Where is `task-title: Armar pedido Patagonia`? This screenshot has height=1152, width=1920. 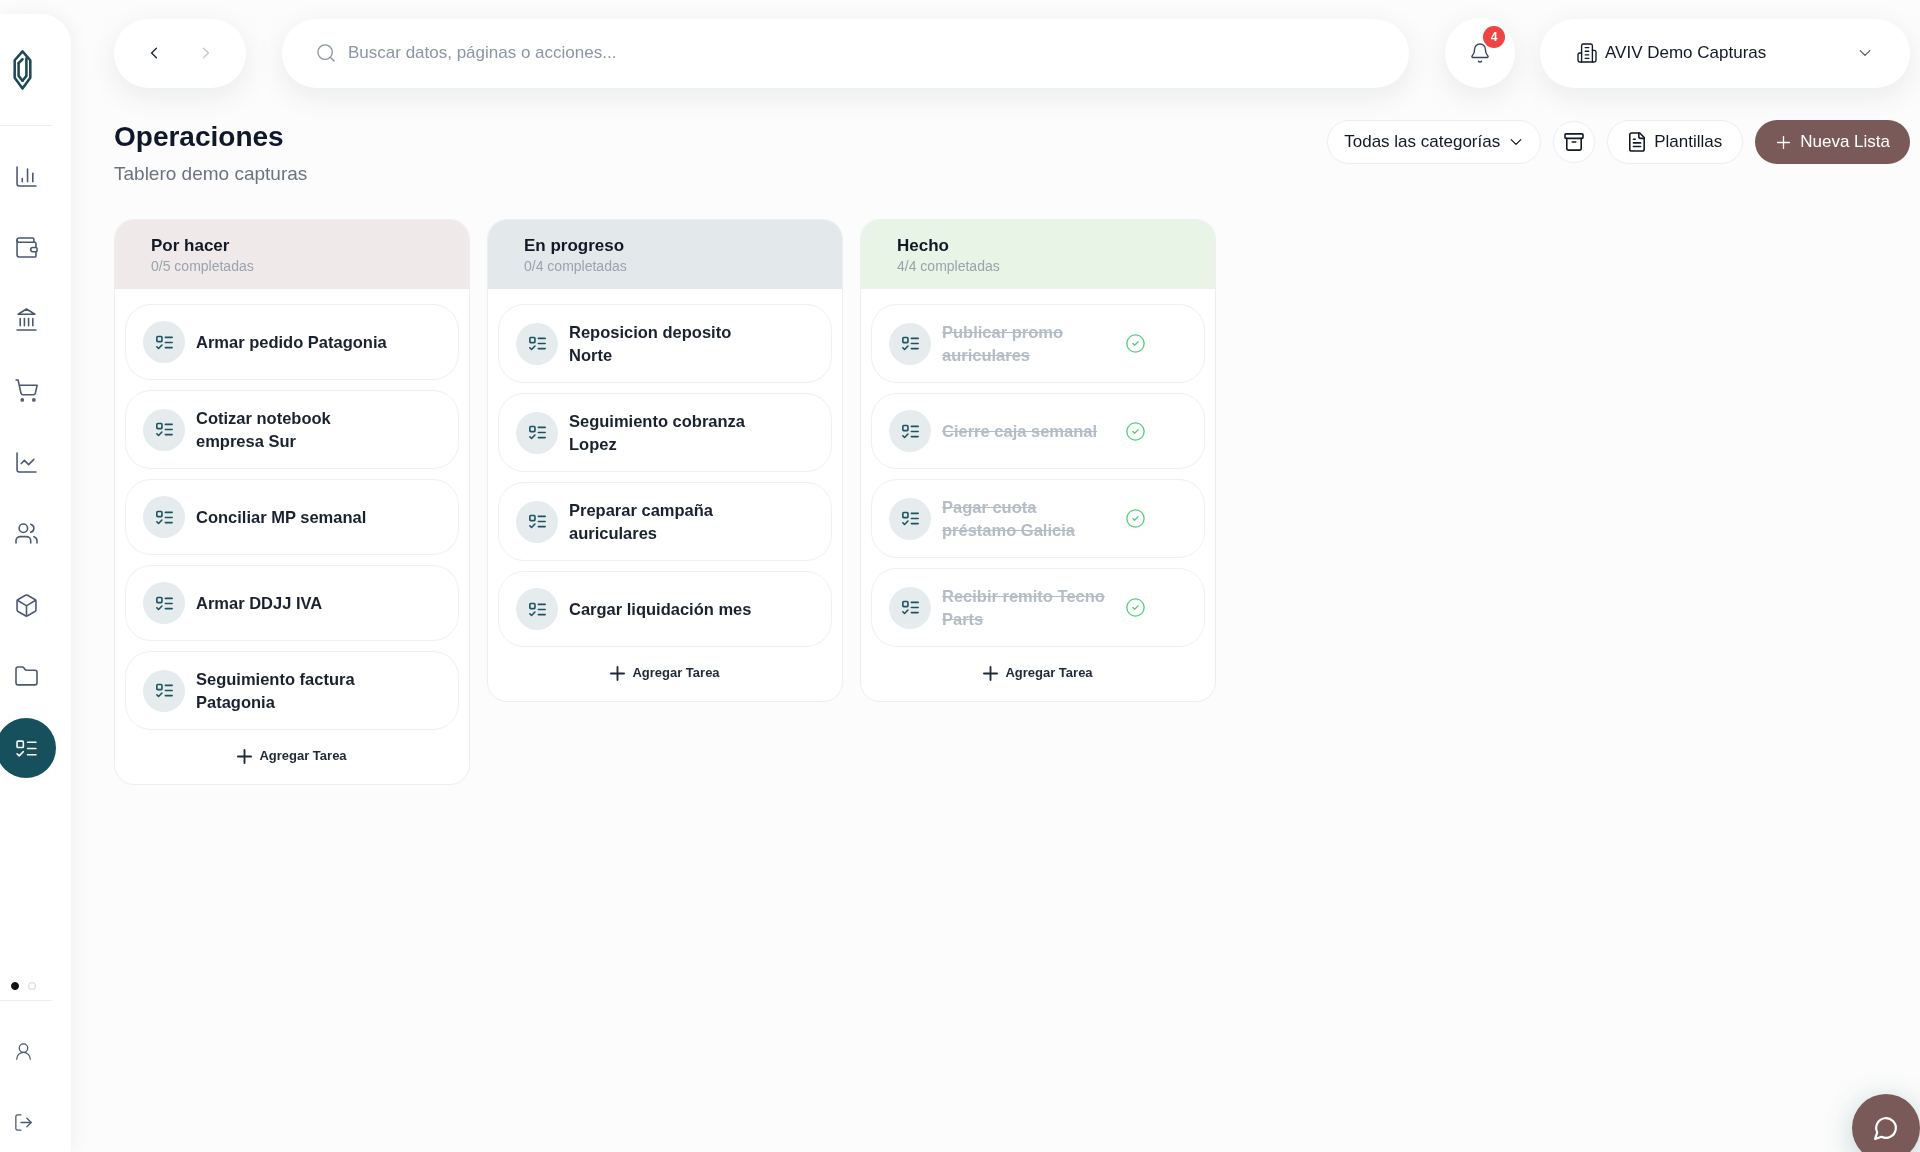 task-title: Armar pedido Patagonia is located at coordinates (291, 342).